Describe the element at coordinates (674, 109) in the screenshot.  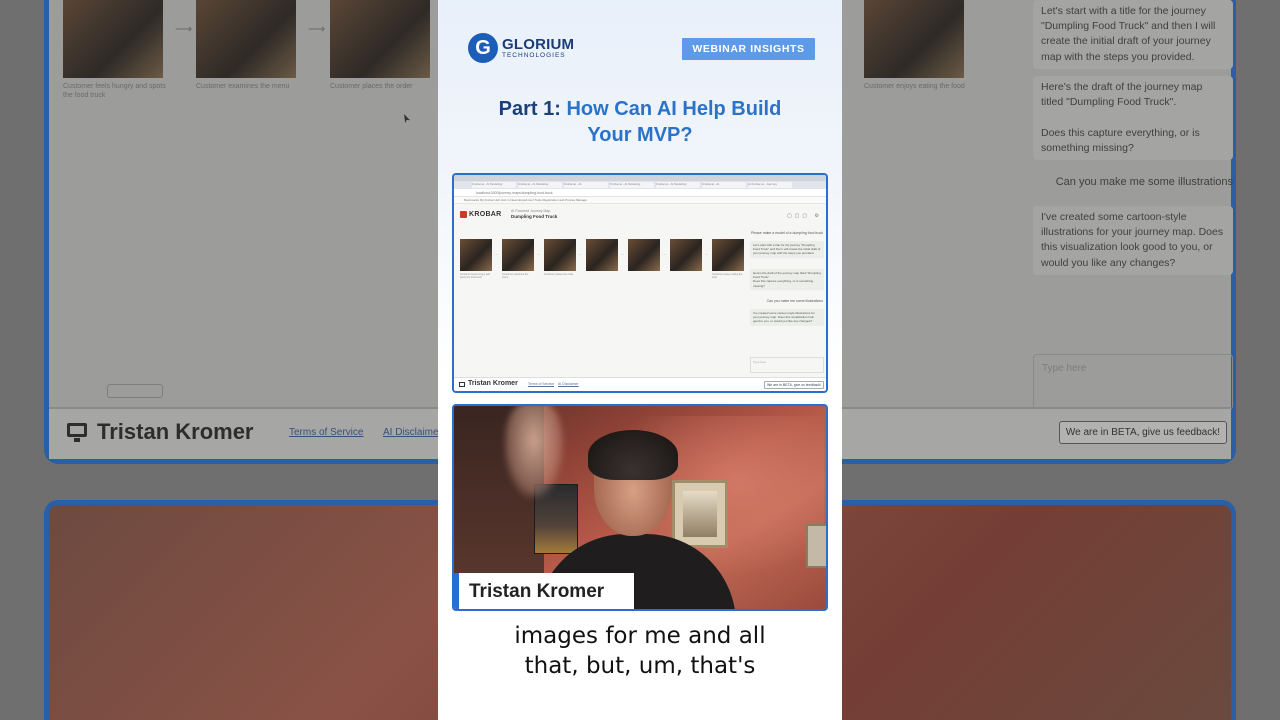
I see `headline-highlight: How Can AI Help Build` at that location.